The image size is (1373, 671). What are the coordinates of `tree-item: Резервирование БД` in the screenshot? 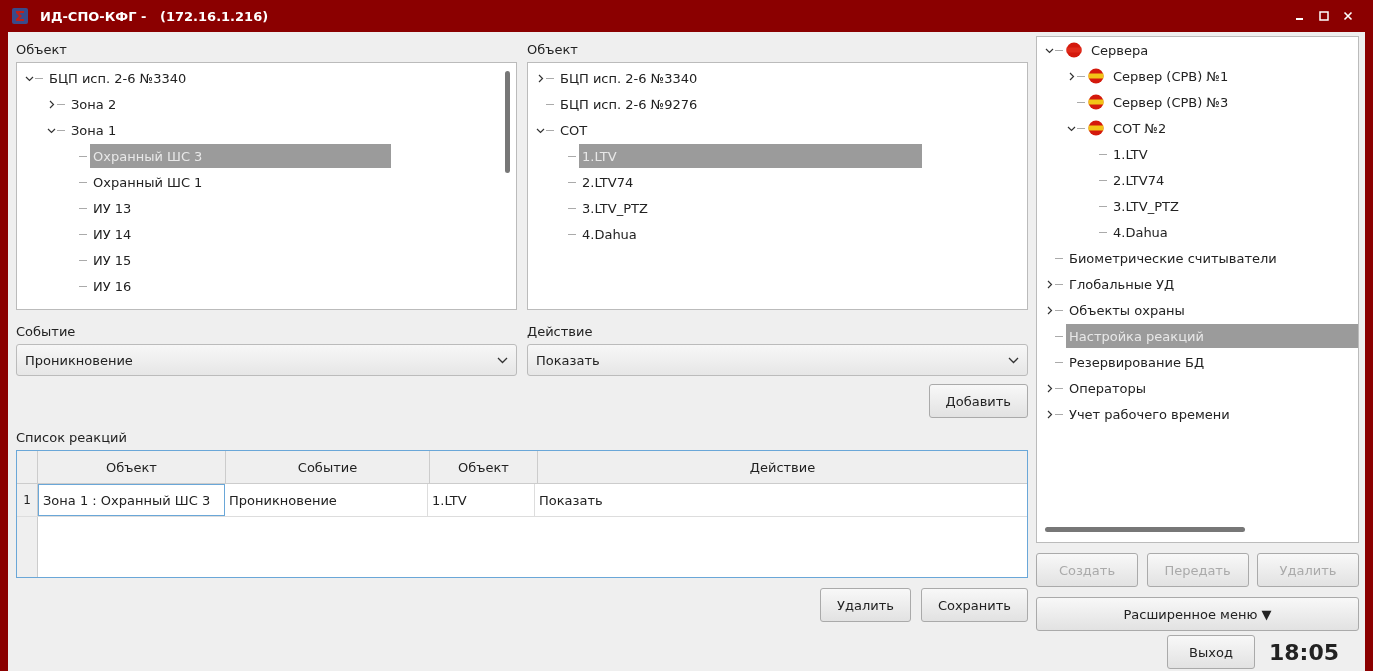 It's located at (1212, 362).